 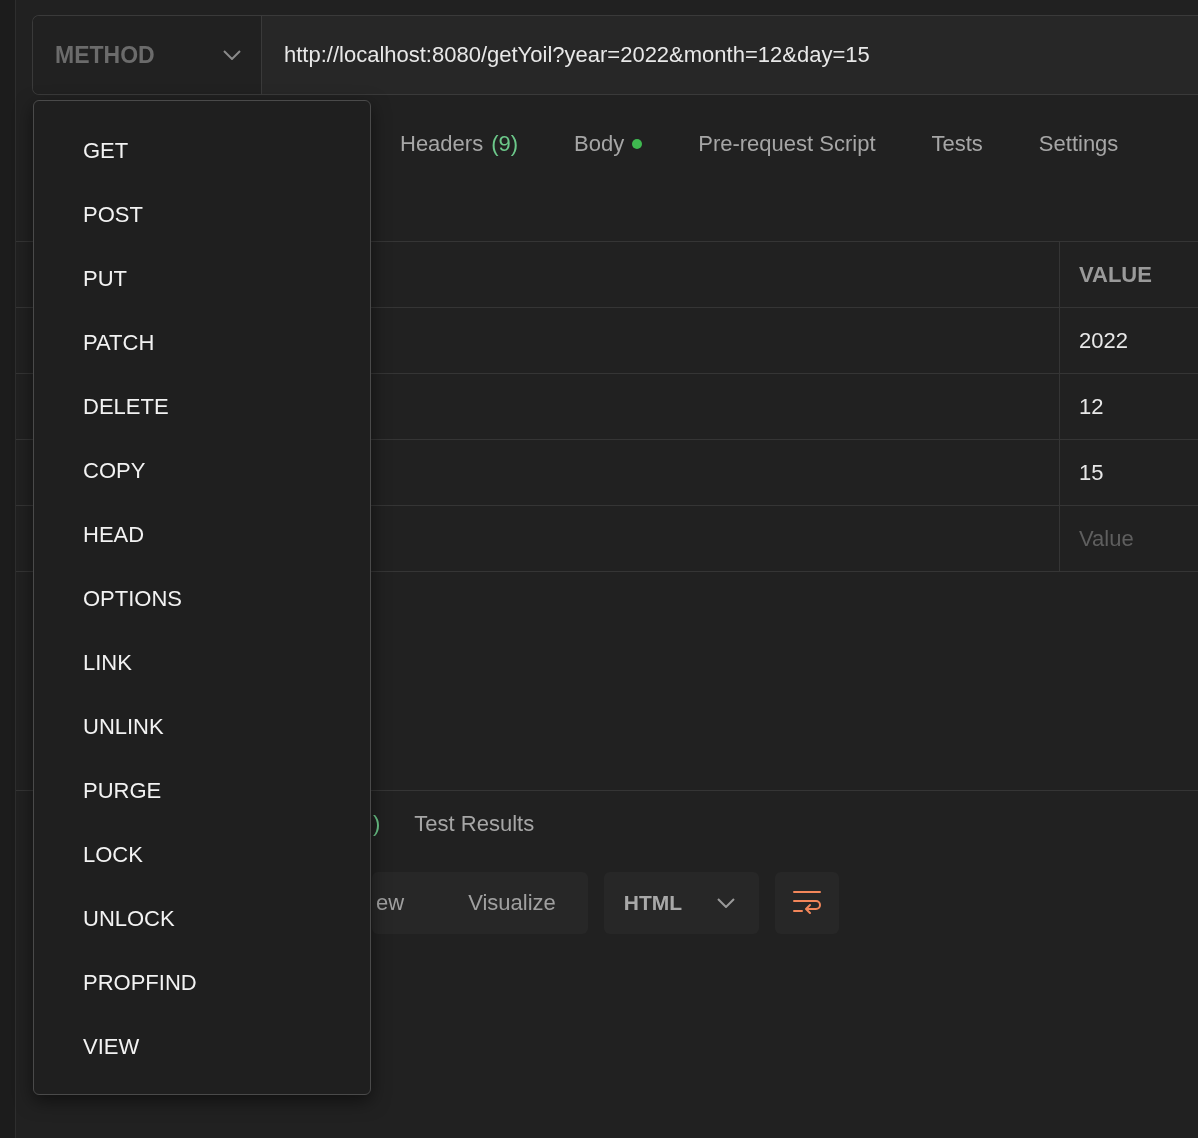 What do you see at coordinates (90, 471) in the screenshot?
I see `menu-item: COPY` at bounding box center [90, 471].